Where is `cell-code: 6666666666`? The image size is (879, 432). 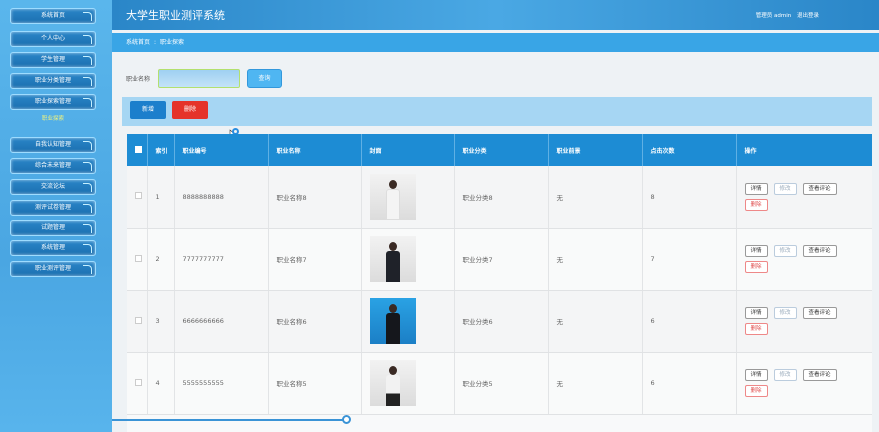
cell-code: 6666666666 is located at coordinates (221, 321).